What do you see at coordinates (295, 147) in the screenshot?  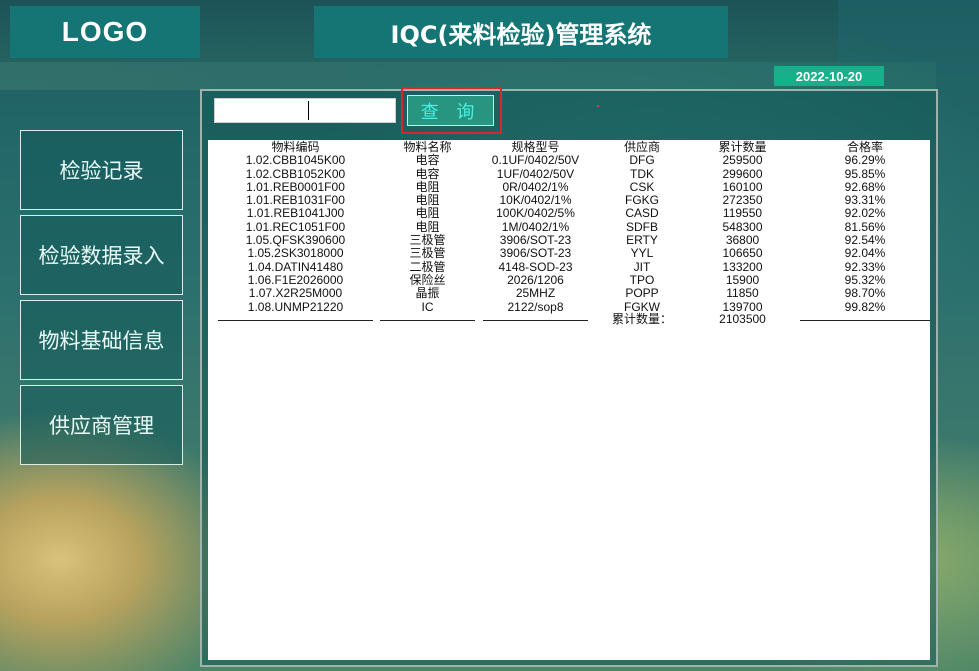 I see `table-header-cell: 物料编码` at bounding box center [295, 147].